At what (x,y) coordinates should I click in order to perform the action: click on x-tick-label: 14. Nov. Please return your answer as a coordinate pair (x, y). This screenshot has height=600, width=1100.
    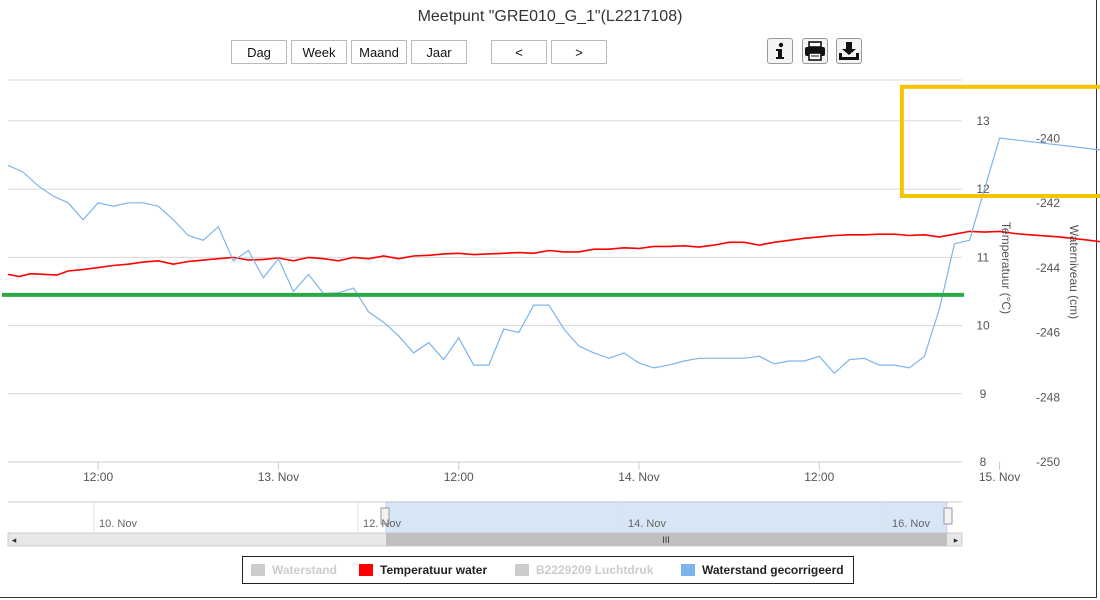
    Looking at the image, I should click on (638, 477).